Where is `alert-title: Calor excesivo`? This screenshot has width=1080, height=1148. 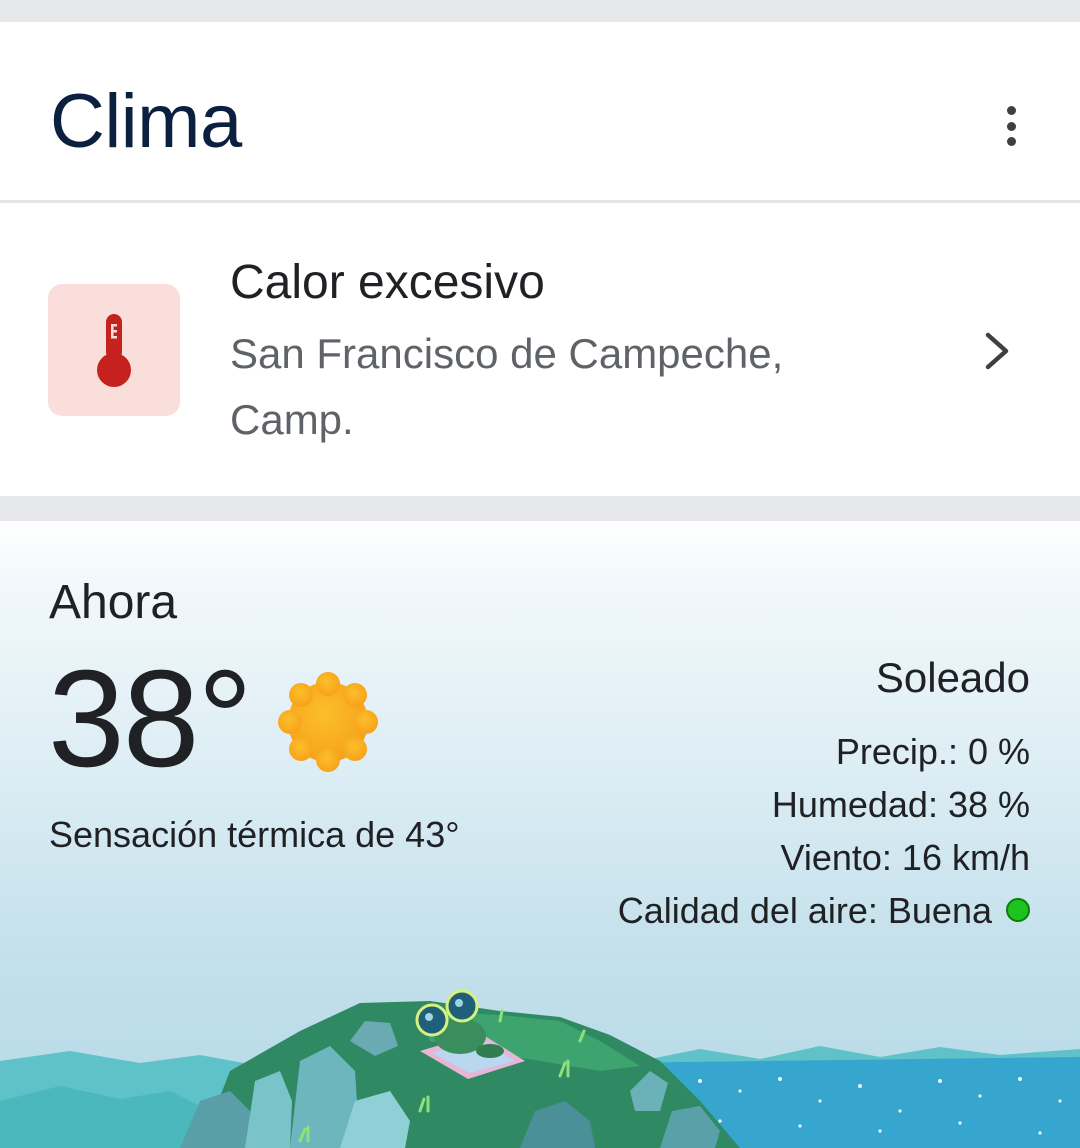 alert-title: Calor excesivo is located at coordinates (387, 282).